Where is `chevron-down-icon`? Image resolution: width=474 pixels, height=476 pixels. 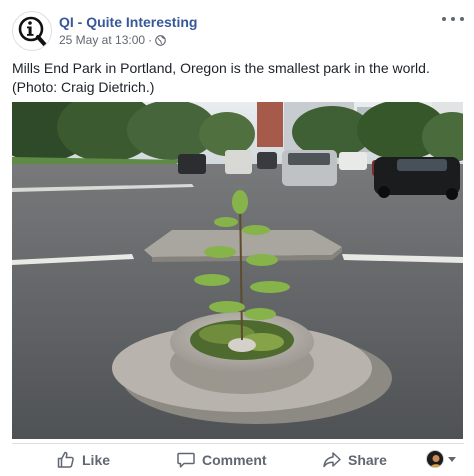
chevron-down-icon is located at coordinates (452, 459).